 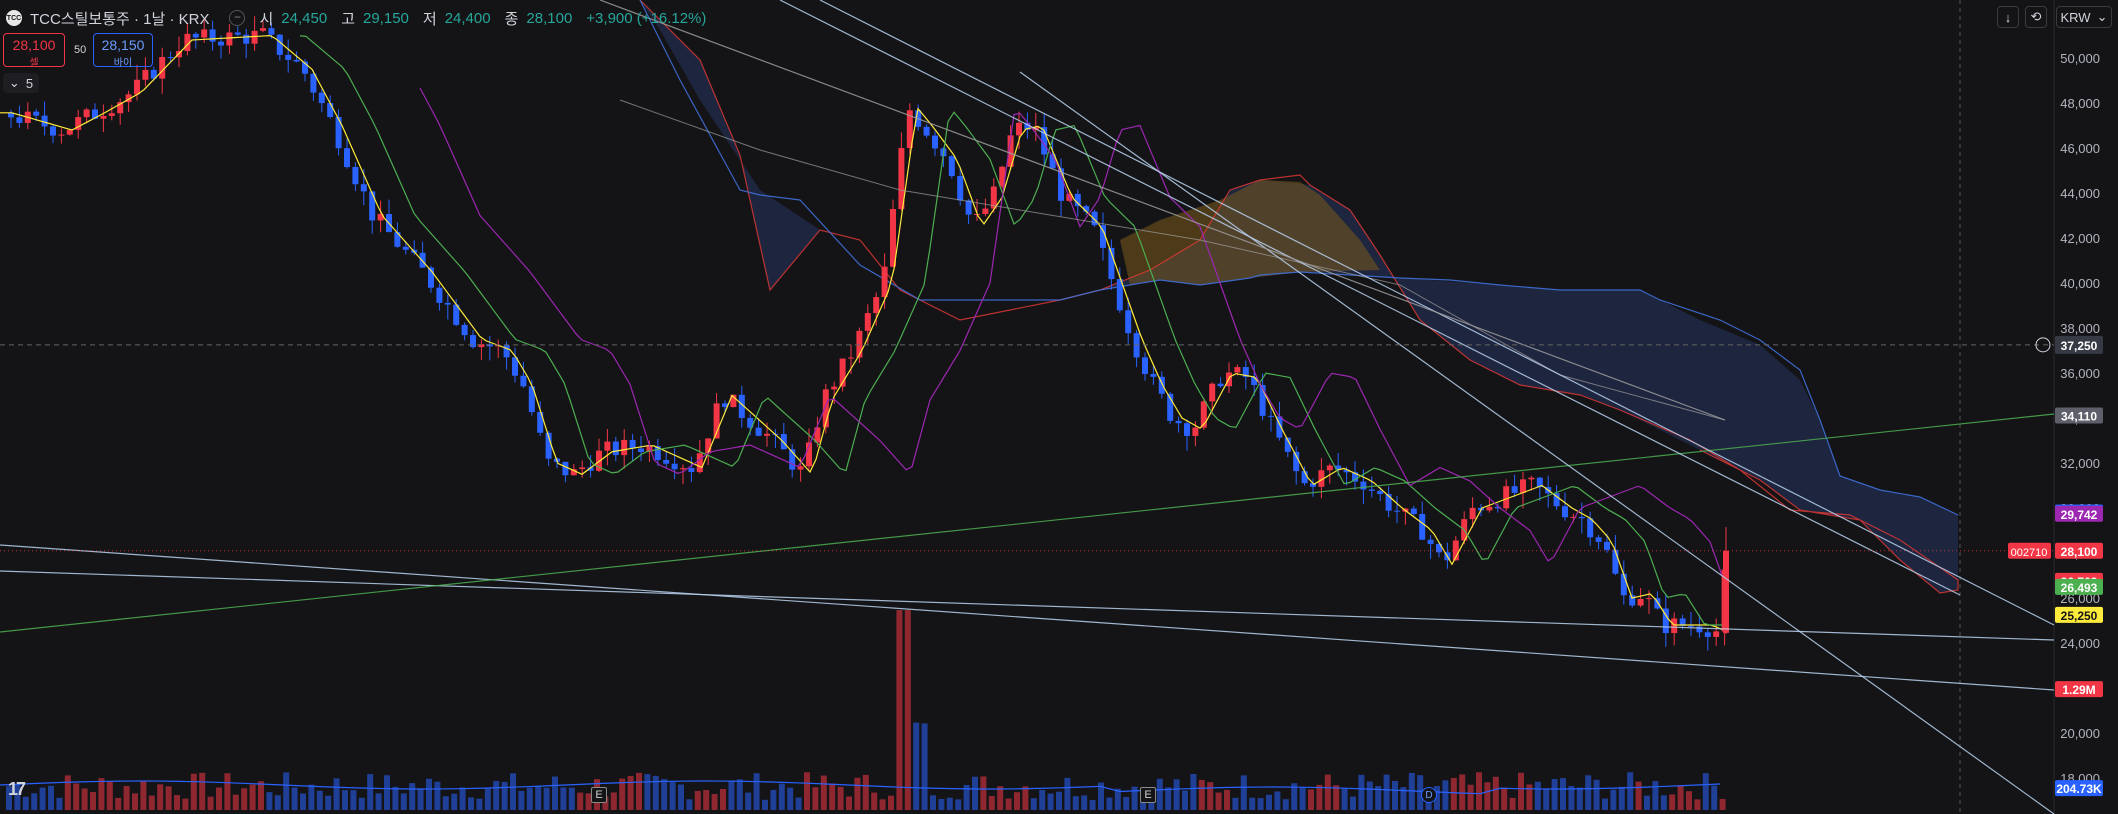 What do you see at coordinates (237, 18) in the screenshot?
I see `collapse-legend-button: −` at bounding box center [237, 18].